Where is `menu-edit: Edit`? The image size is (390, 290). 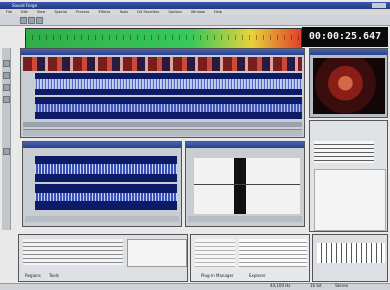 menu-edit: Edit is located at coordinates (24, 12).